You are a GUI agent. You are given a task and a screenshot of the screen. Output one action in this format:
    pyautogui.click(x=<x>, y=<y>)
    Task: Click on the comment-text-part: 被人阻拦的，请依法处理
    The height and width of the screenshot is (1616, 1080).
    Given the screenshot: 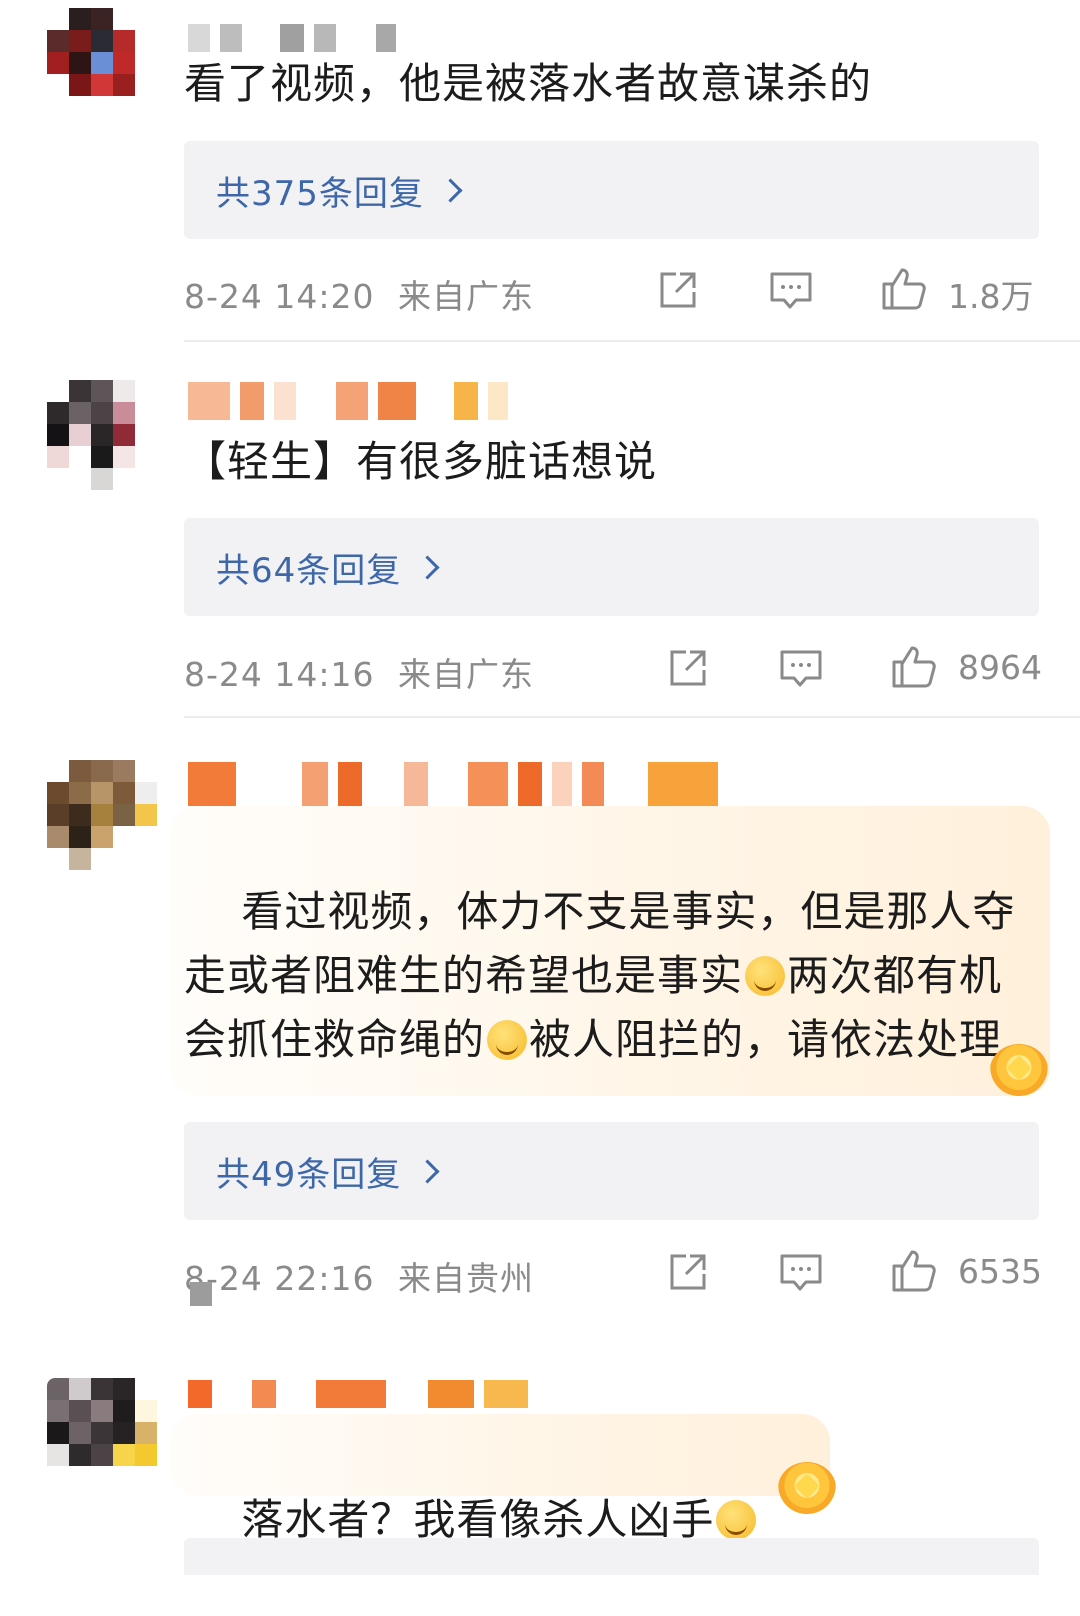 What is the action you would take?
    pyautogui.click(x=766, y=1039)
    